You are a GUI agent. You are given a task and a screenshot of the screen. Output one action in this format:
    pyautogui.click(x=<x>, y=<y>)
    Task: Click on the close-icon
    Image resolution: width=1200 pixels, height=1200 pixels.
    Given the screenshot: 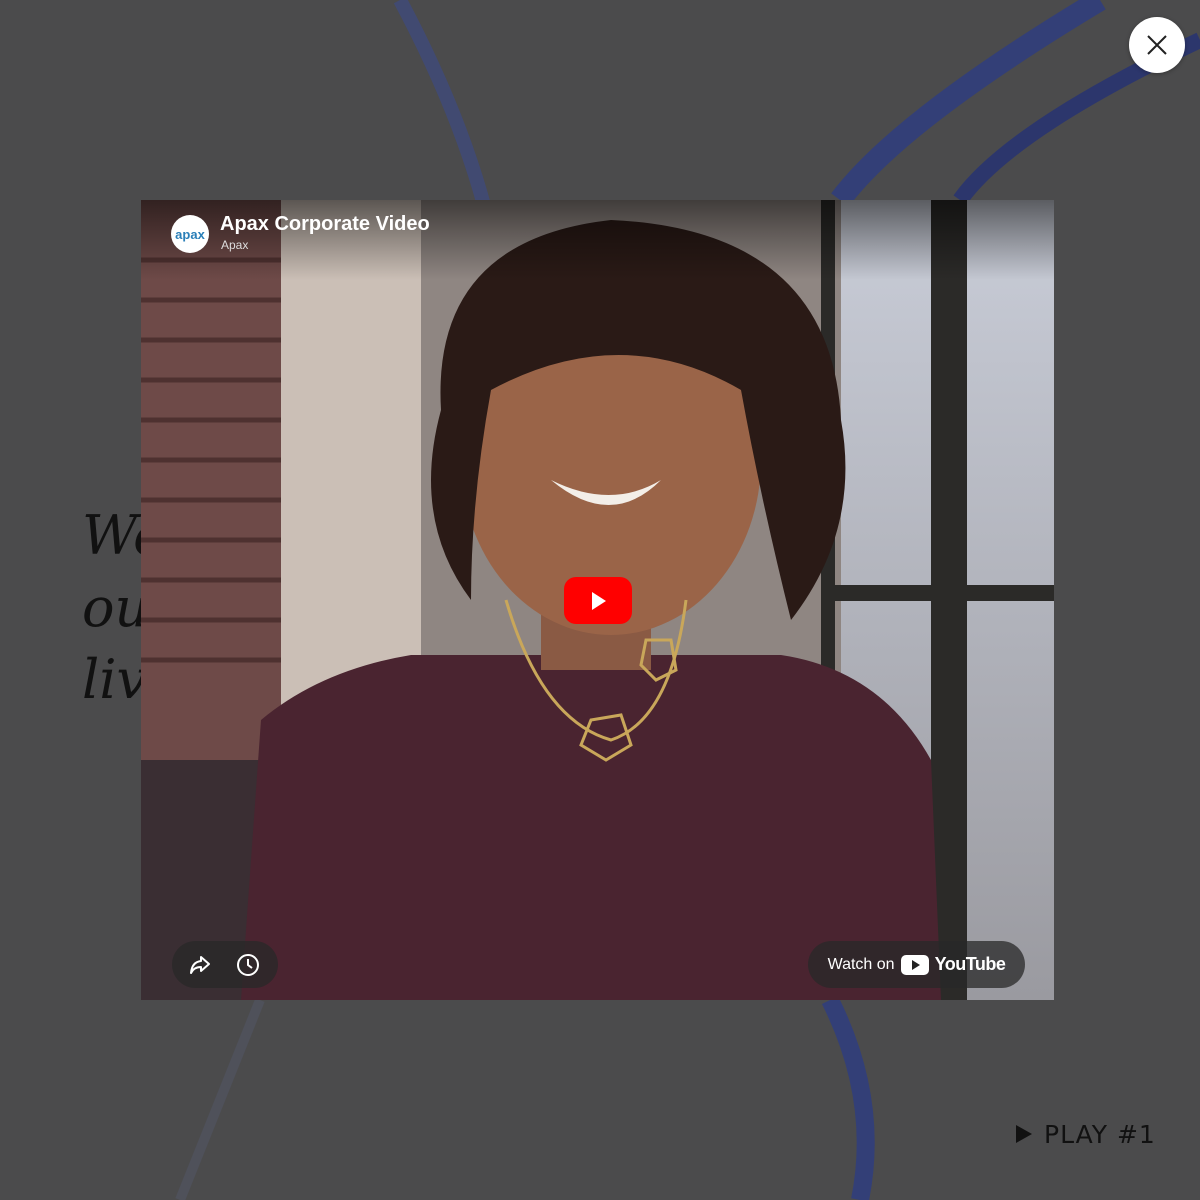 What is the action you would take?
    pyautogui.click(x=1157, y=45)
    